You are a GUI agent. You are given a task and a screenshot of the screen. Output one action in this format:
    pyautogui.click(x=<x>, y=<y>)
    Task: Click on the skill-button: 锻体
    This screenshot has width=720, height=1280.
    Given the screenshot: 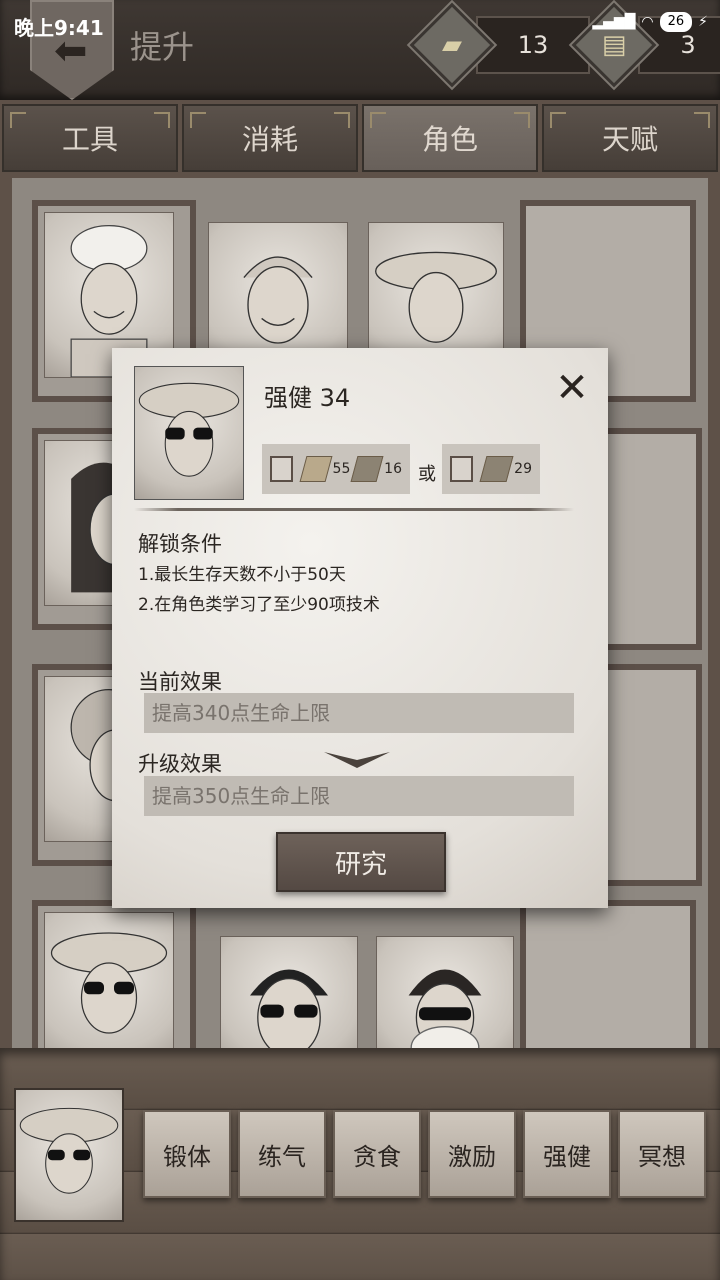 What is the action you would take?
    pyautogui.click(x=187, y=1154)
    